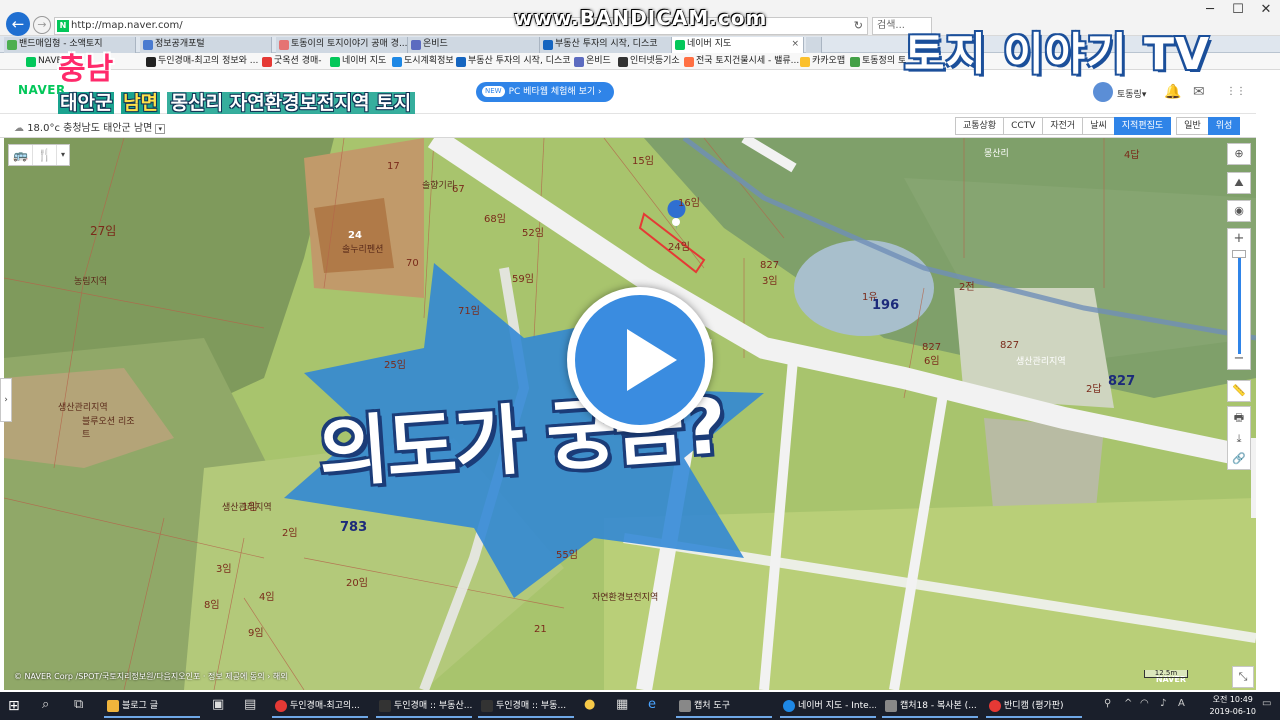  Describe the element at coordinates (12, 45) in the screenshot. I see `tab-0-favicon-icon` at that location.